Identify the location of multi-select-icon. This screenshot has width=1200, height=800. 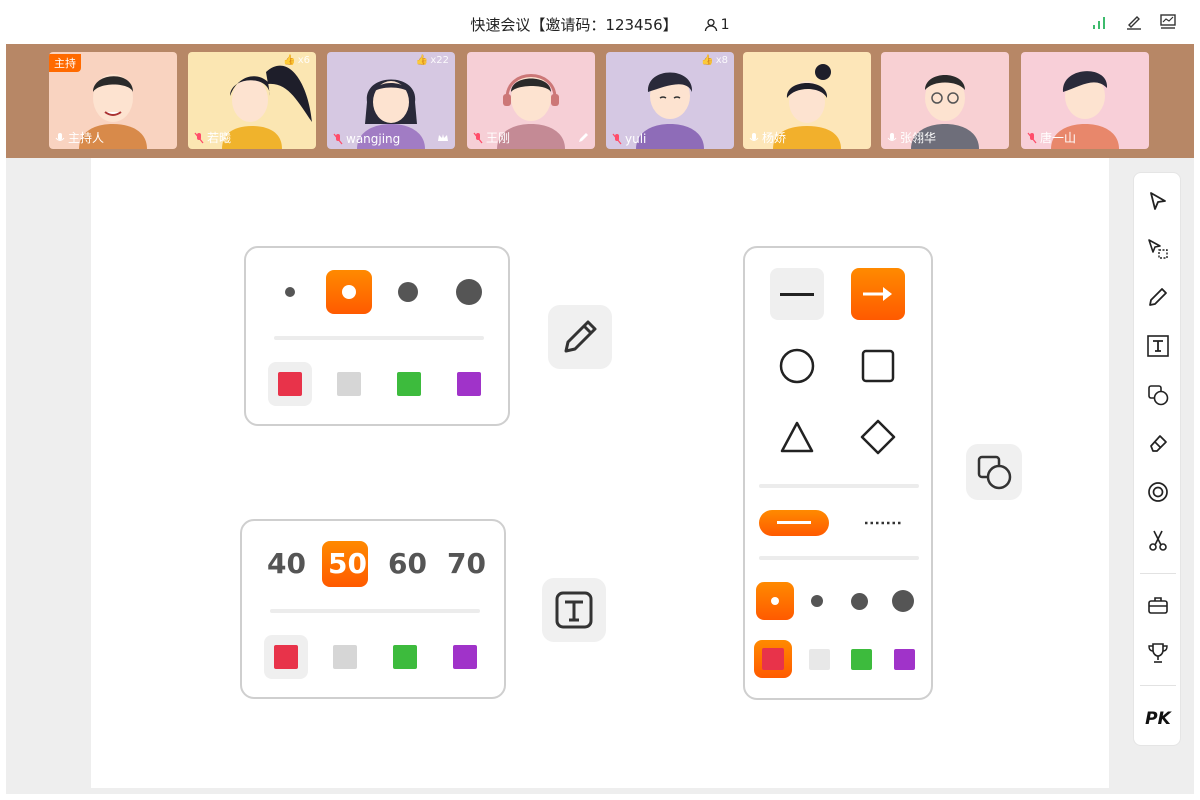
(1158, 249).